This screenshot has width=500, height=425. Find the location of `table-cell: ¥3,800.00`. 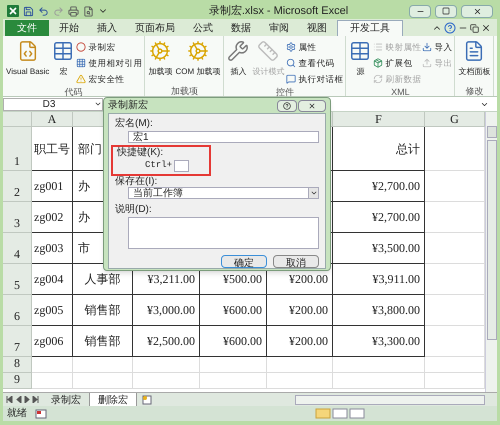

table-cell: ¥3,800.00 is located at coordinates (379, 310).